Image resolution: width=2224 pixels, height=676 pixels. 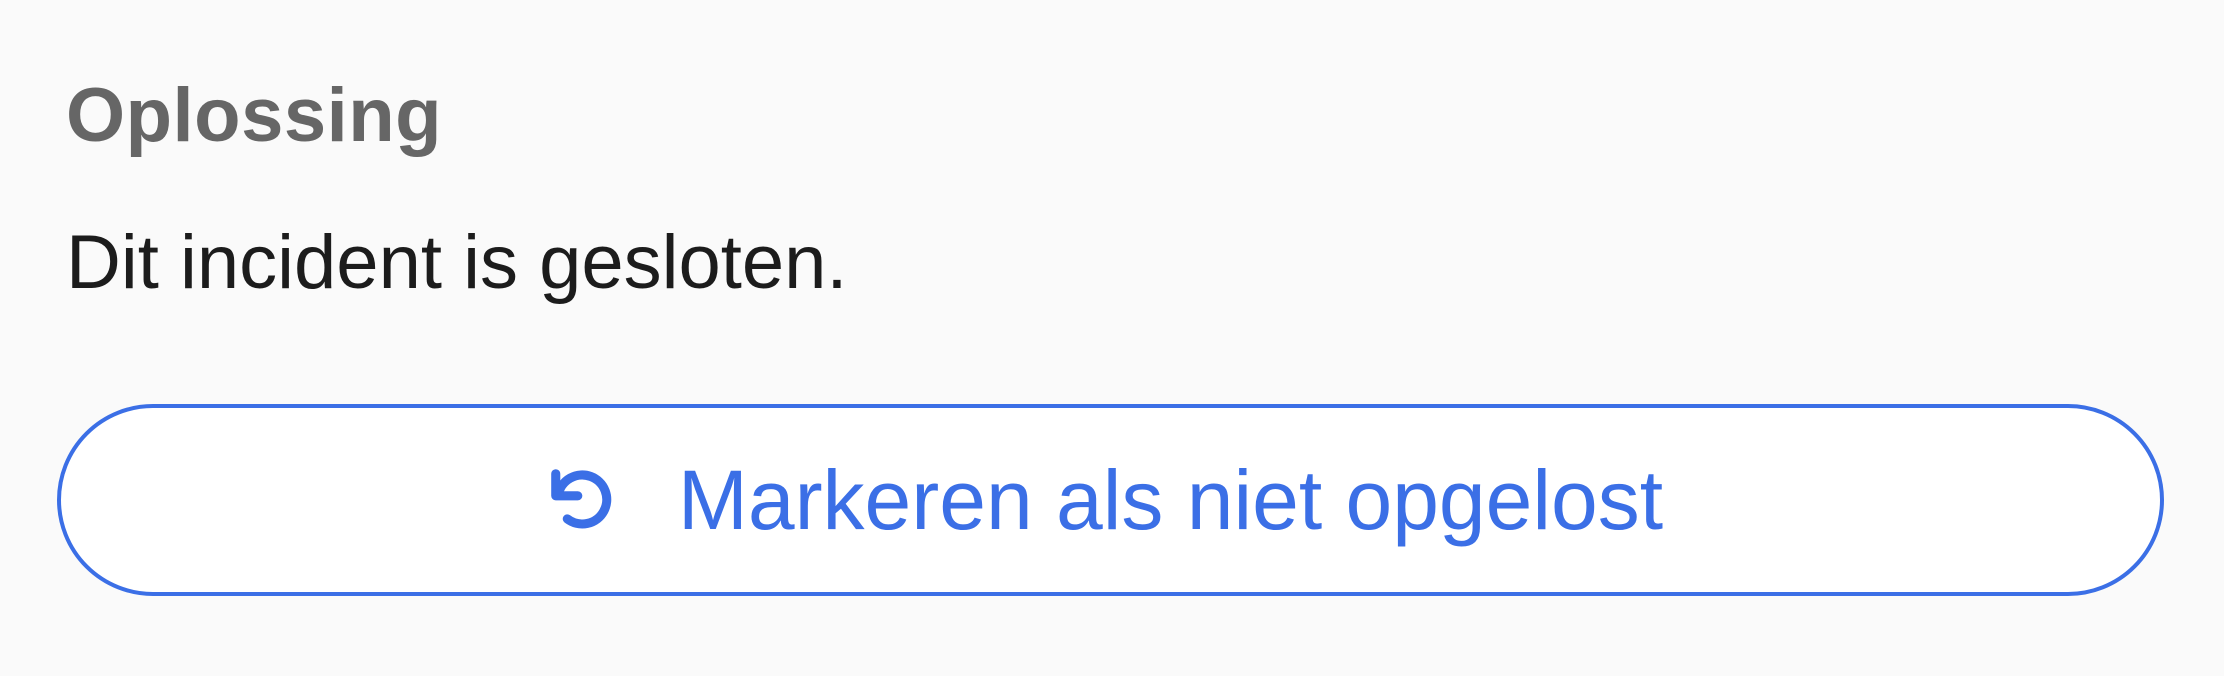 I want to click on section-title: Oplossing, so click(x=254, y=115).